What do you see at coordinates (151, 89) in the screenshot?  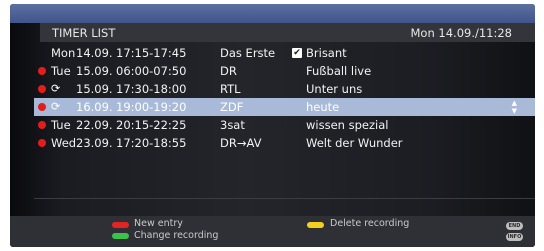 I see `timer-time: 17:30-18:00` at bounding box center [151, 89].